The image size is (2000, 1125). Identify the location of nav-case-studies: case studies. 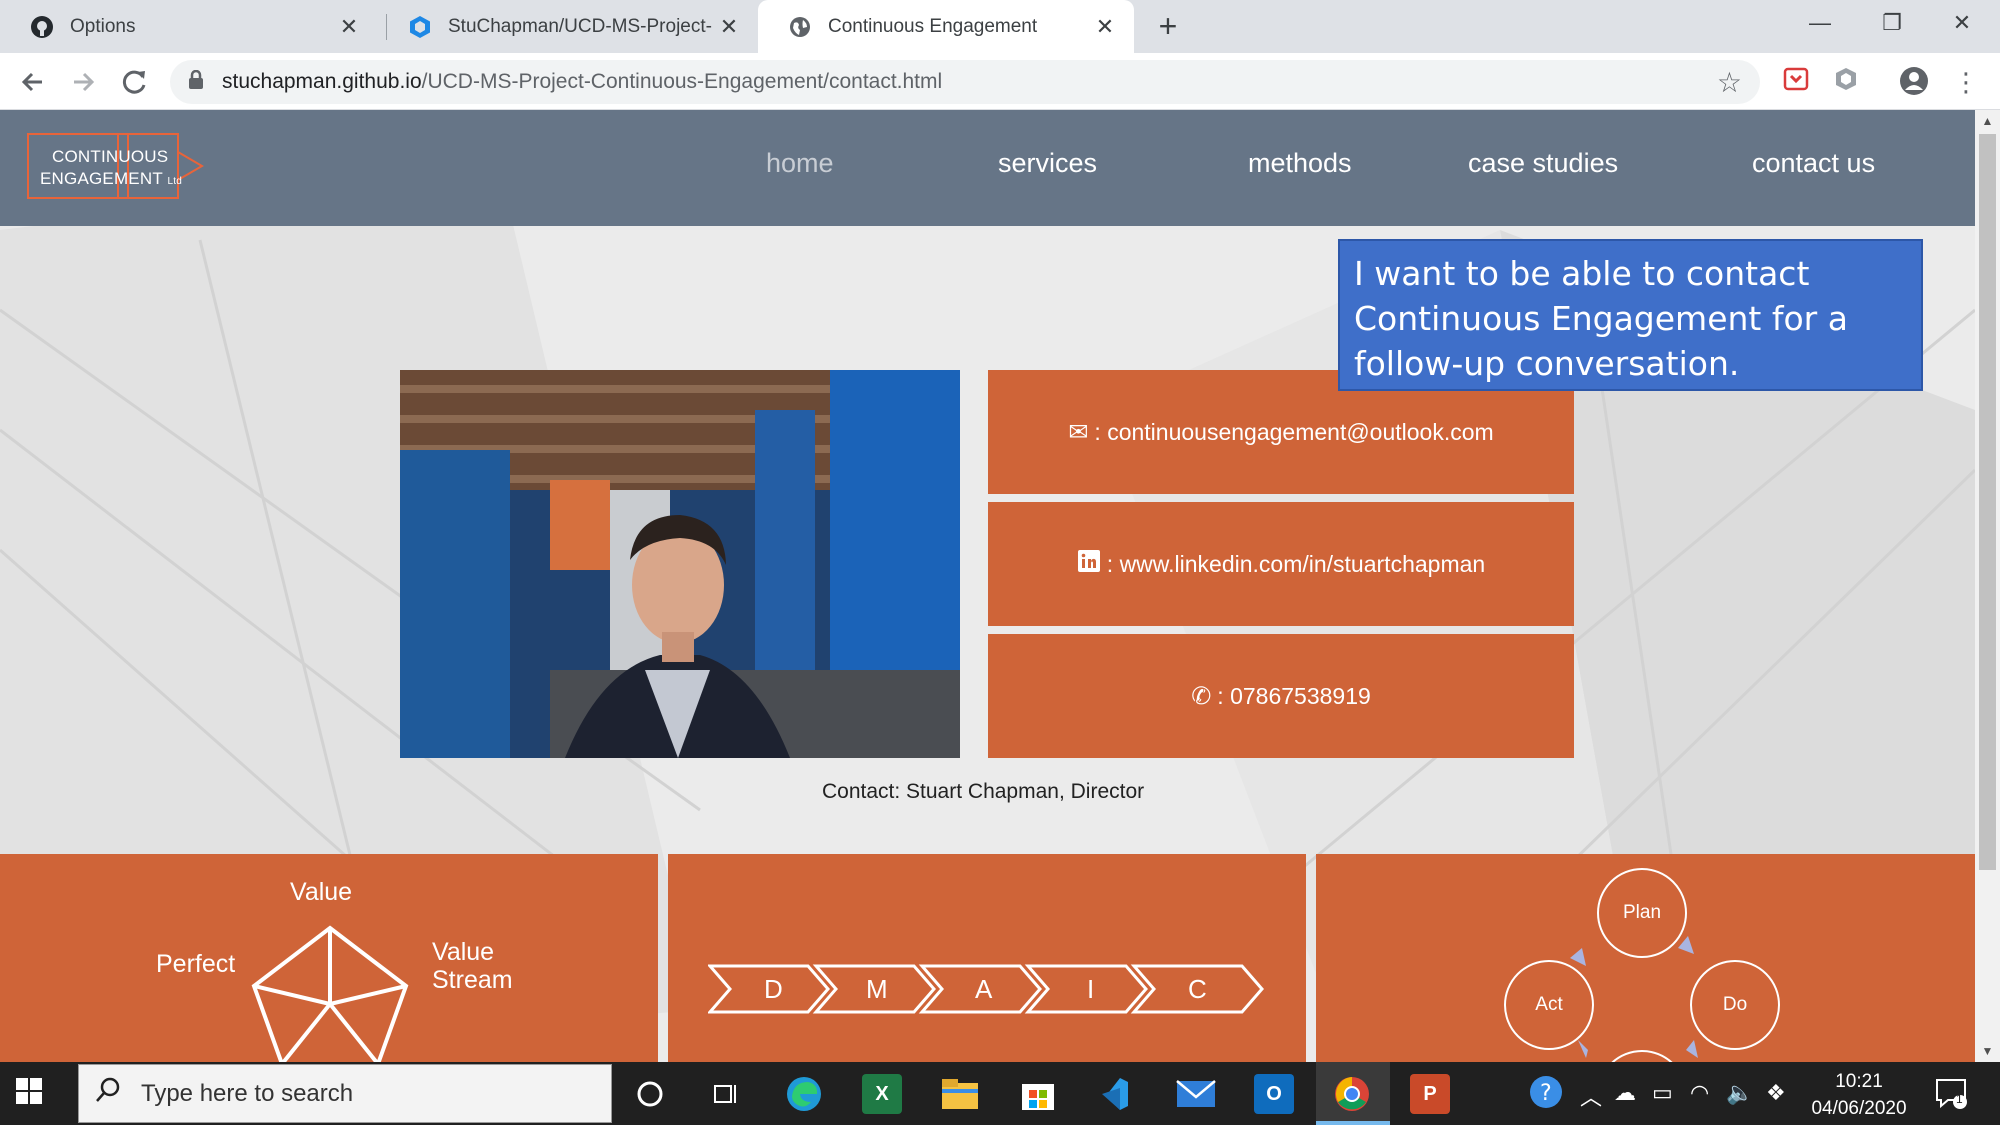
(1543, 163).